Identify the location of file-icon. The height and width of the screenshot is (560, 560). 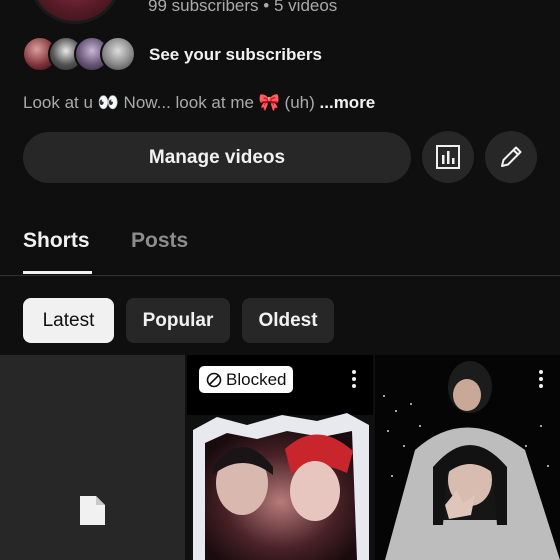
(92, 510).